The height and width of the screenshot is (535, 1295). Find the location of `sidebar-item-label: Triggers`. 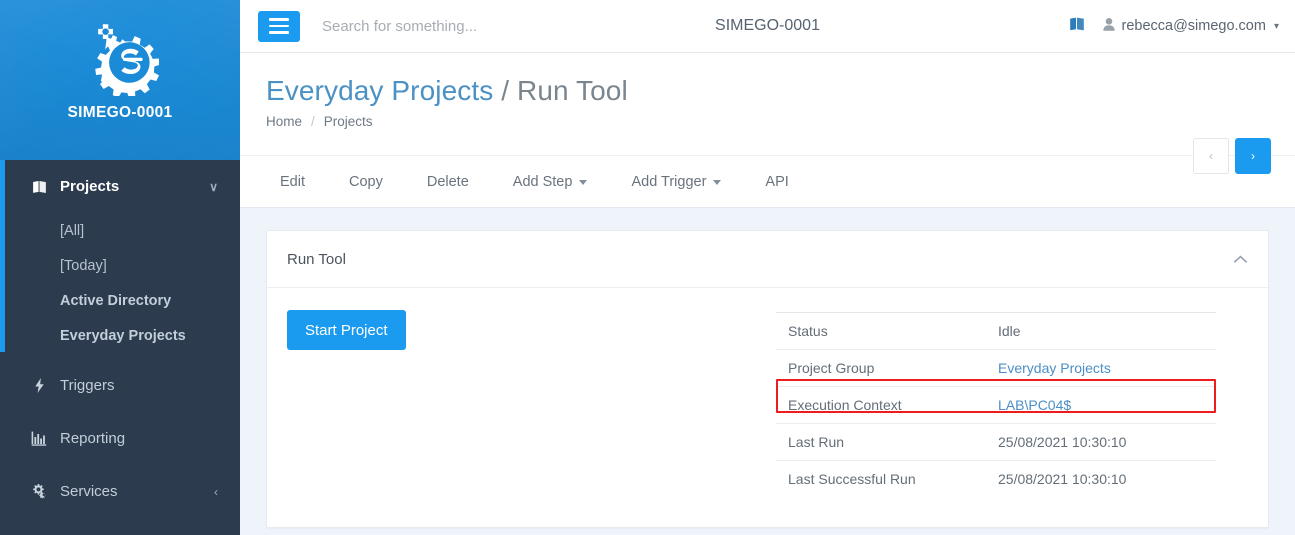

sidebar-item-label: Triggers is located at coordinates (87, 385).